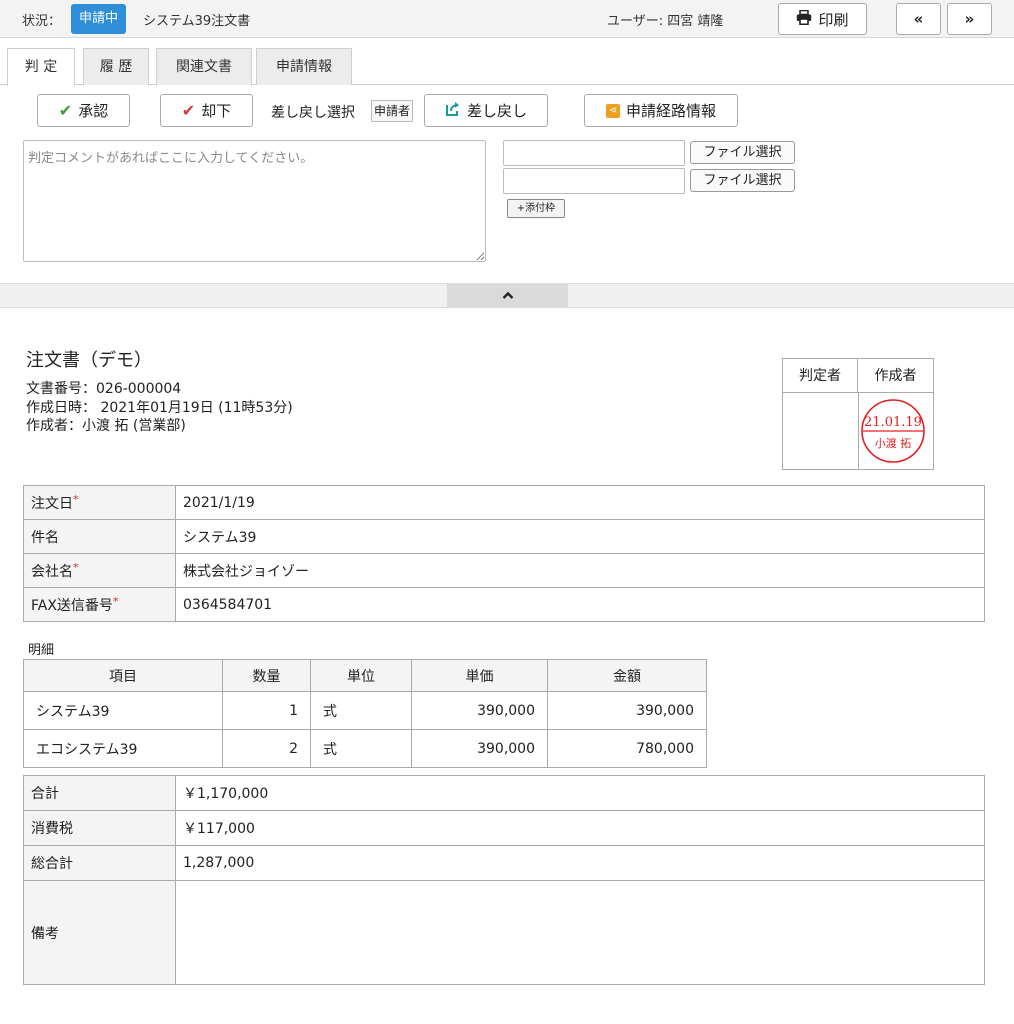 The width and height of the screenshot is (1014, 1024). What do you see at coordinates (204, 66) in the screenshot?
I see `tab-related-documents: 関連文書` at bounding box center [204, 66].